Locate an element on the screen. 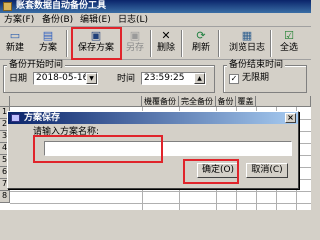  spin-icon: ▲ is located at coordinates (199, 78).